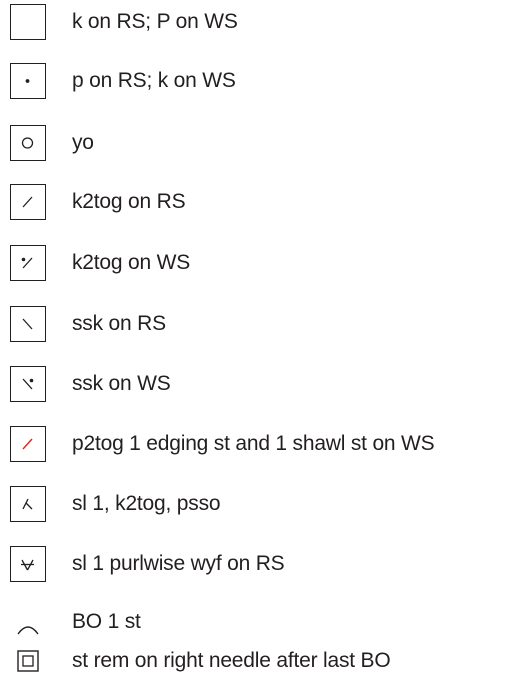 The image size is (508, 683). I want to click on blank-square-icon, so click(28, 22).